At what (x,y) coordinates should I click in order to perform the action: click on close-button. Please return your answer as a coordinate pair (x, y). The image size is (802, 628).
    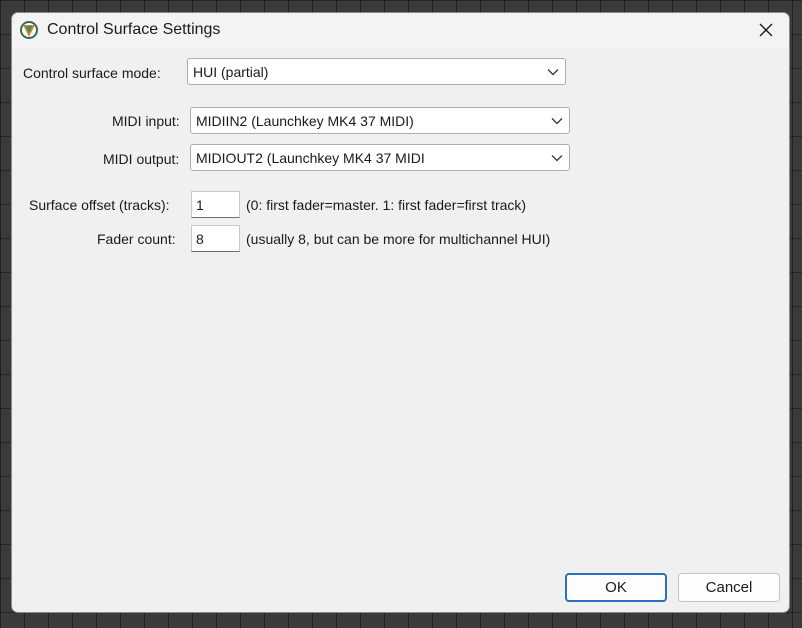
    Looking at the image, I should click on (766, 30).